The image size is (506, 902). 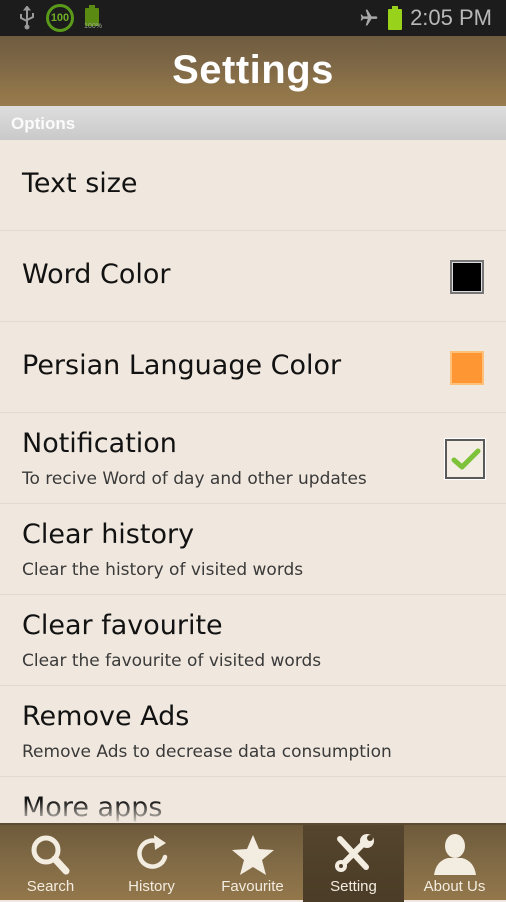 What do you see at coordinates (60, 18) in the screenshot?
I see `level-100-icon: 100` at bounding box center [60, 18].